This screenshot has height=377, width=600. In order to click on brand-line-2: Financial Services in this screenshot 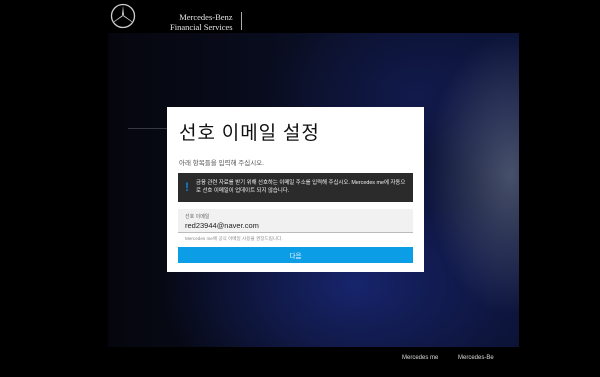, I will do `click(201, 27)`.